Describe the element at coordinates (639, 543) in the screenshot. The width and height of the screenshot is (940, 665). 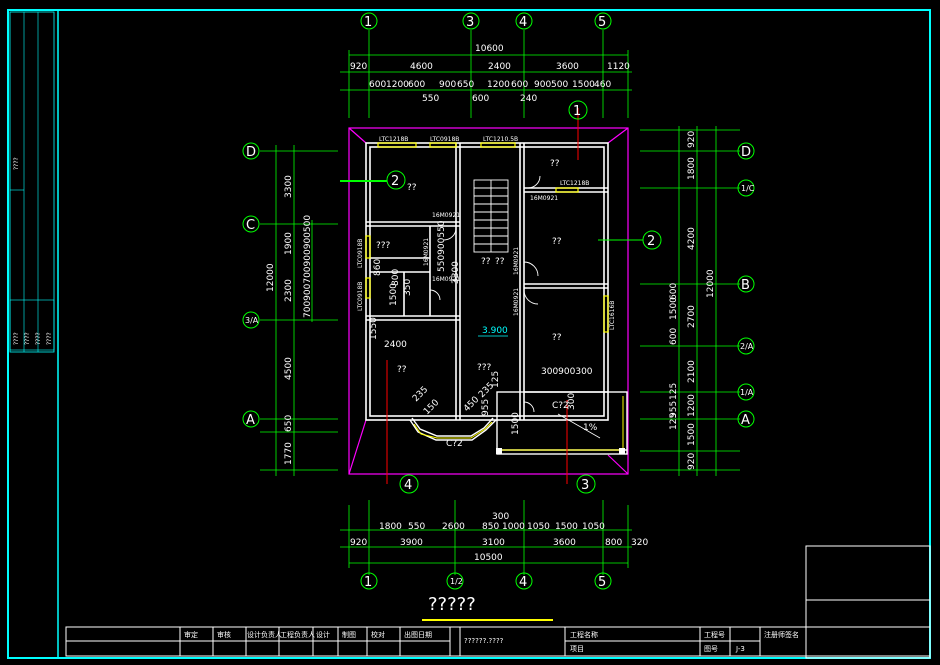
I see `svg-text: 320` at that location.